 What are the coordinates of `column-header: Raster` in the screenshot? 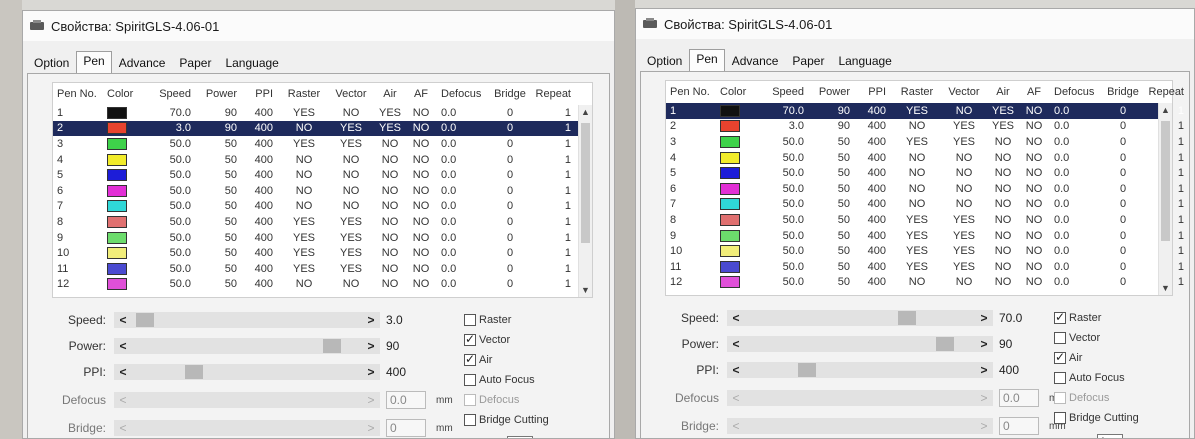 It's located at (917, 92).